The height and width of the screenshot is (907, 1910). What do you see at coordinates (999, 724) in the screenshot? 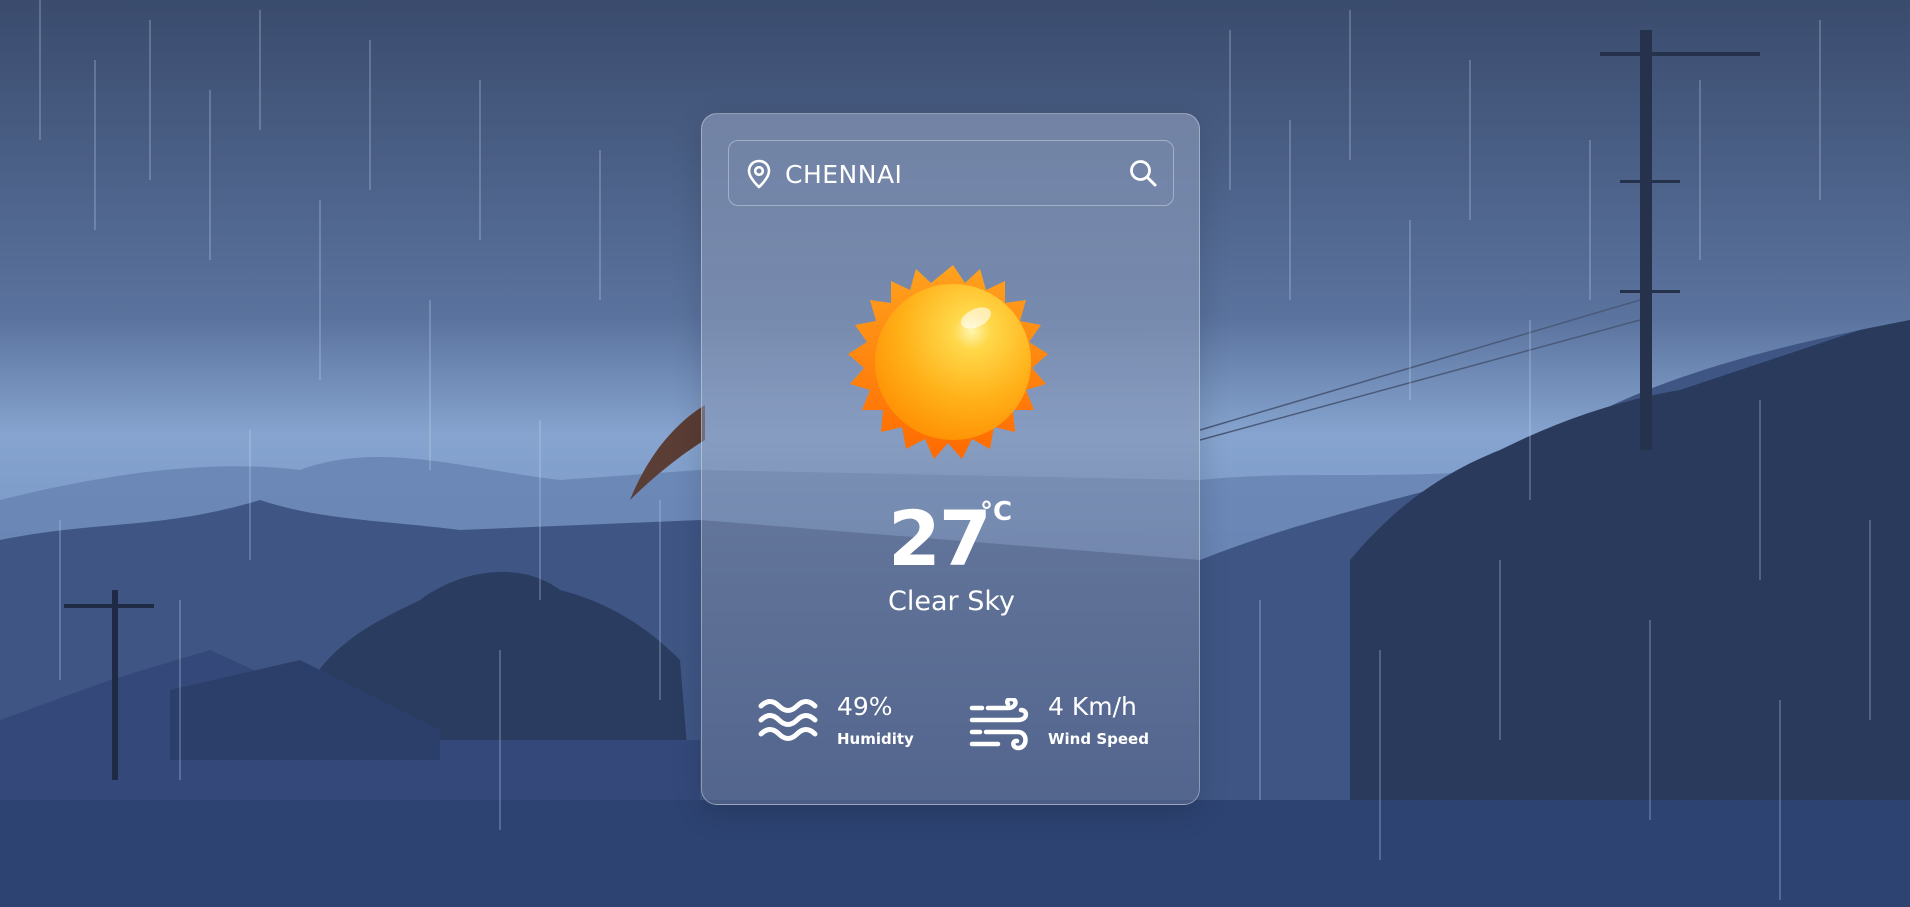
I see `wind-icon` at bounding box center [999, 724].